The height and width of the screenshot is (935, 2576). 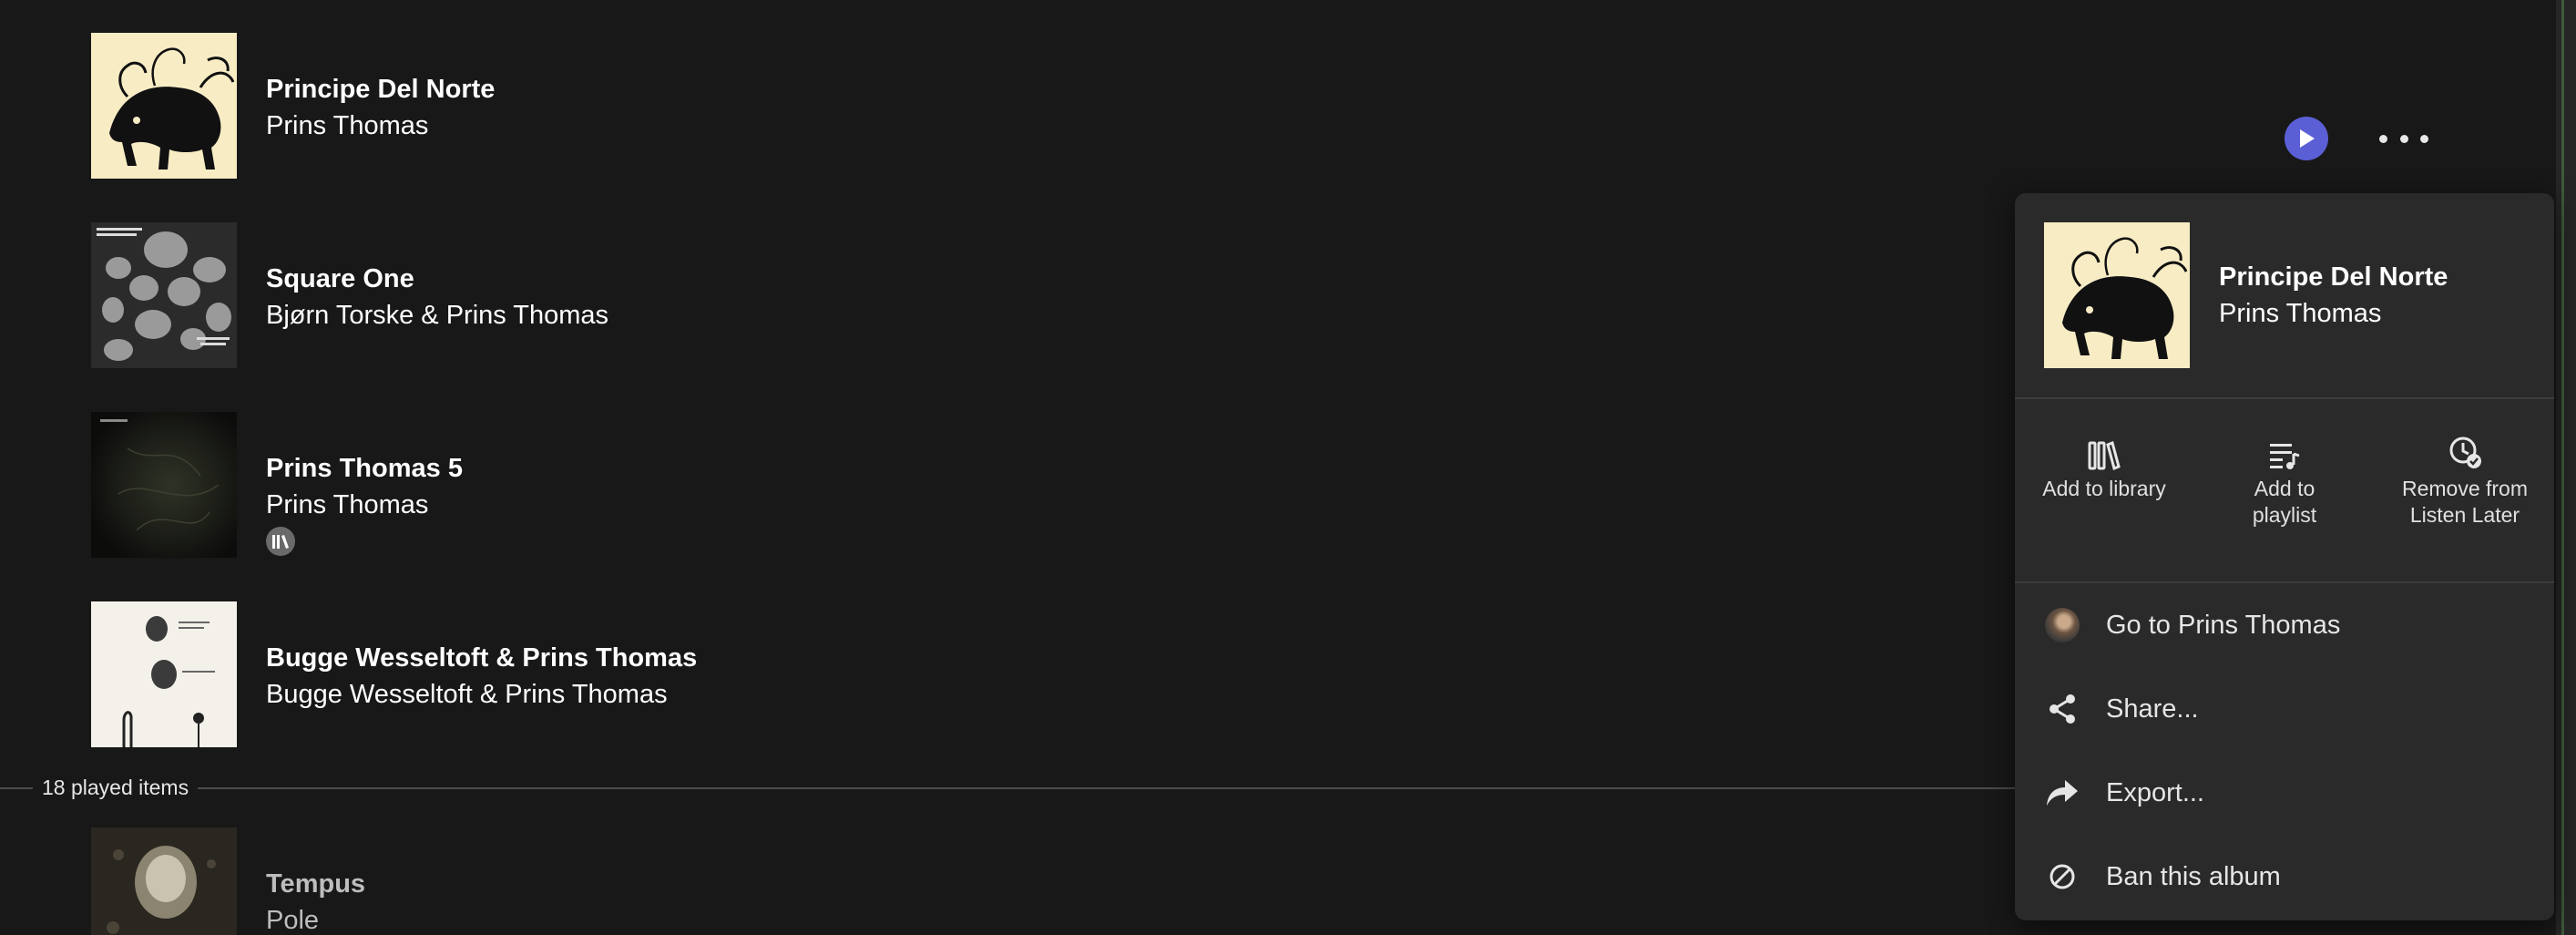 What do you see at coordinates (2403, 139) in the screenshot?
I see `more-options-button` at bounding box center [2403, 139].